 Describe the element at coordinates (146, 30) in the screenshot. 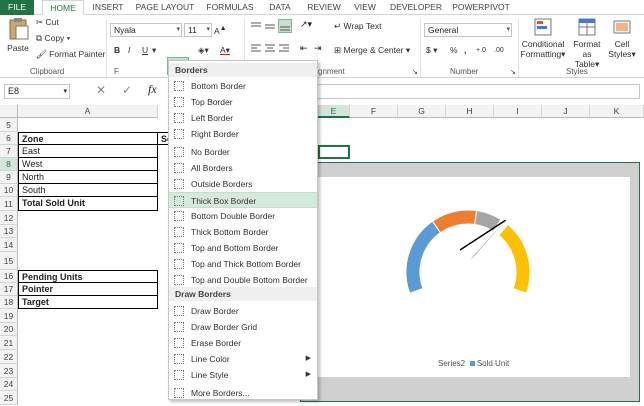

I see `font-name-select: Nyala ▾` at that location.